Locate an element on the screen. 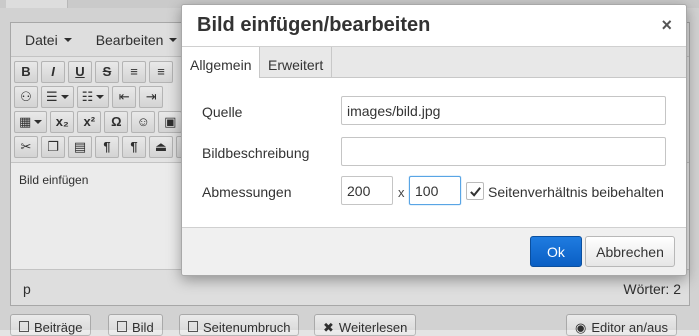 The height and width of the screenshot is (336, 699). constrain-checkbox is located at coordinates (475, 191).